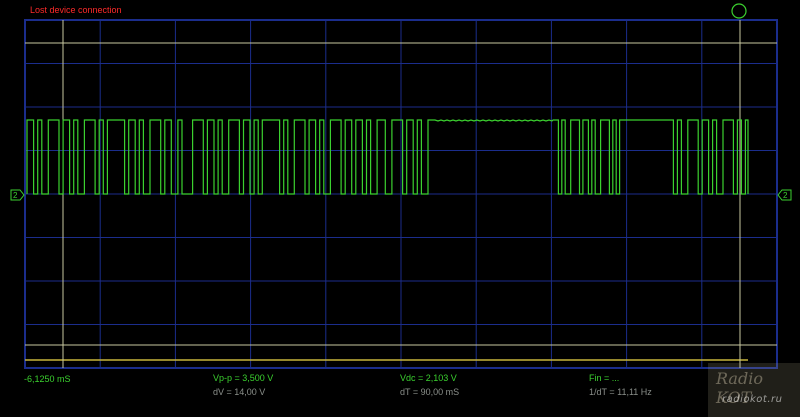  I want to click on dt-readout: dT = 90,00 mS, so click(430, 392).